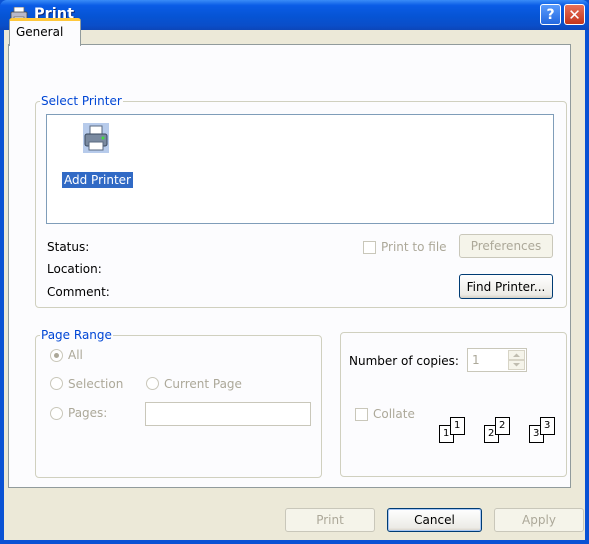 The height and width of the screenshot is (544, 589). I want to click on title-bar: Print ? ✕, so click(294, 15).